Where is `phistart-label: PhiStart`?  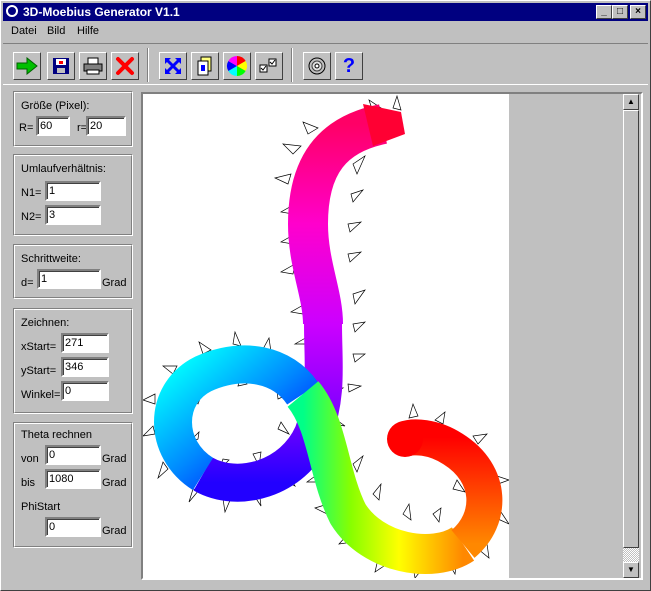 phistart-label: PhiStart is located at coordinates (41, 507).